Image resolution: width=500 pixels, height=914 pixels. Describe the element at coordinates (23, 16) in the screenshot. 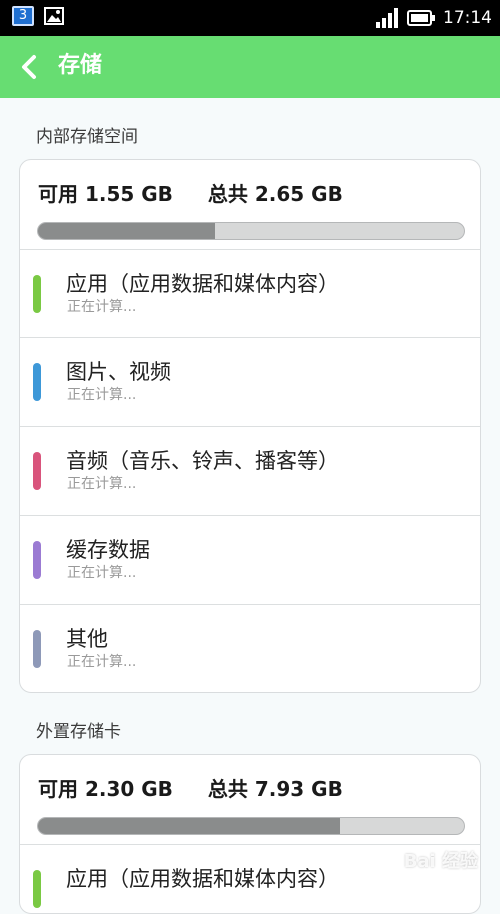

I see `notification-badge-icon: 3` at that location.